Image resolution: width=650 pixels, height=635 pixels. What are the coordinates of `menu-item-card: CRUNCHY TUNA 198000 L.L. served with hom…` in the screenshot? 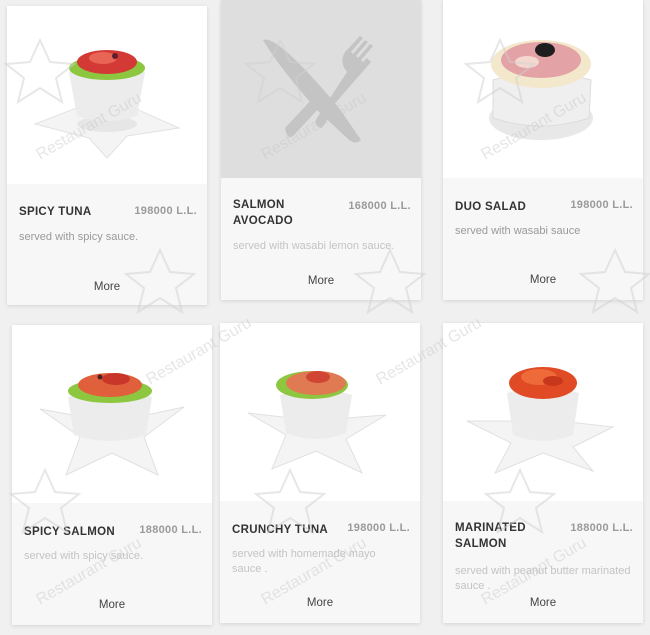 It's located at (320, 473).